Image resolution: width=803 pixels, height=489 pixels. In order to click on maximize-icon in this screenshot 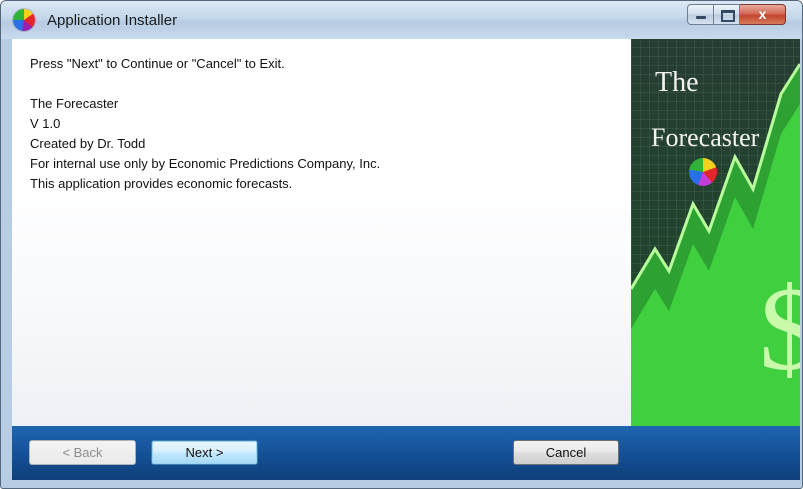, I will do `click(728, 16)`.